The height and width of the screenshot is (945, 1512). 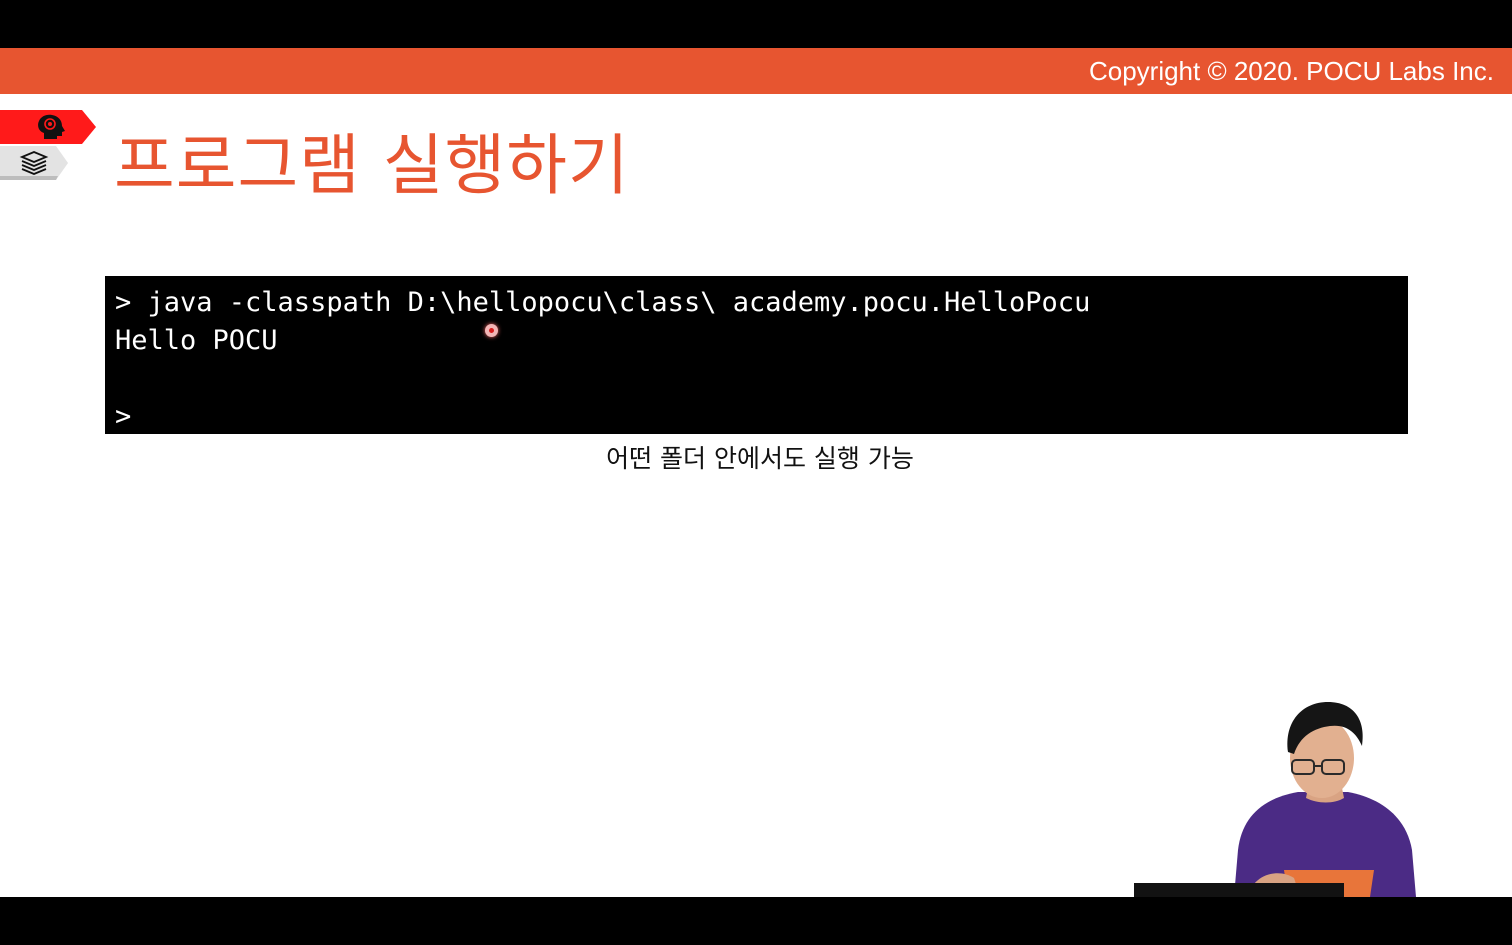 I want to click on topic-tab, so click(x=48, y=127).